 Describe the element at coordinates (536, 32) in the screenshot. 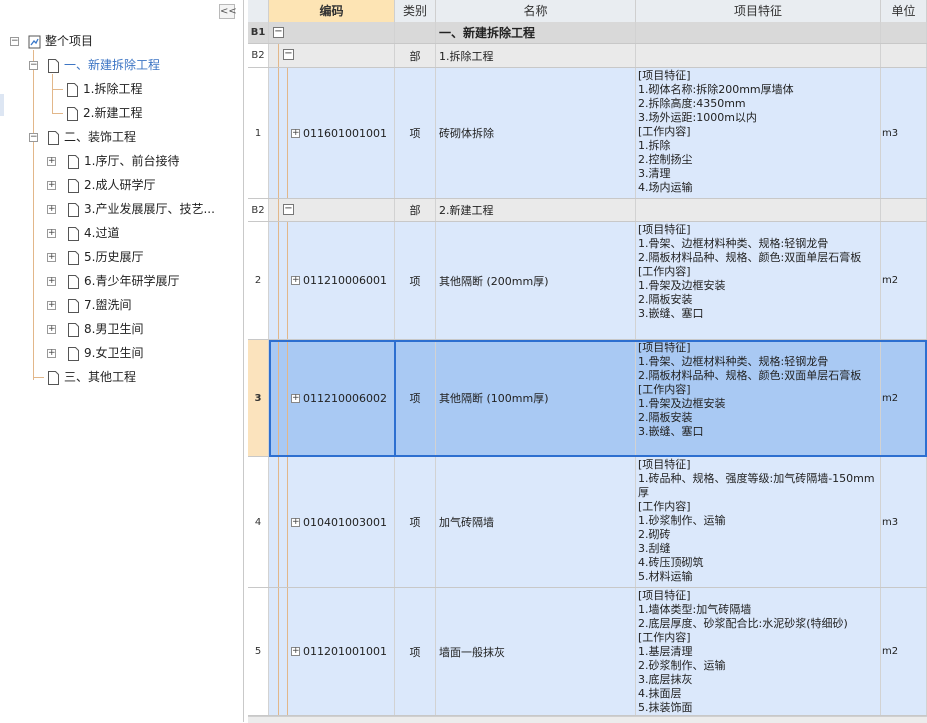

I see `name-cell: 一、新建拆除工程` at that location.